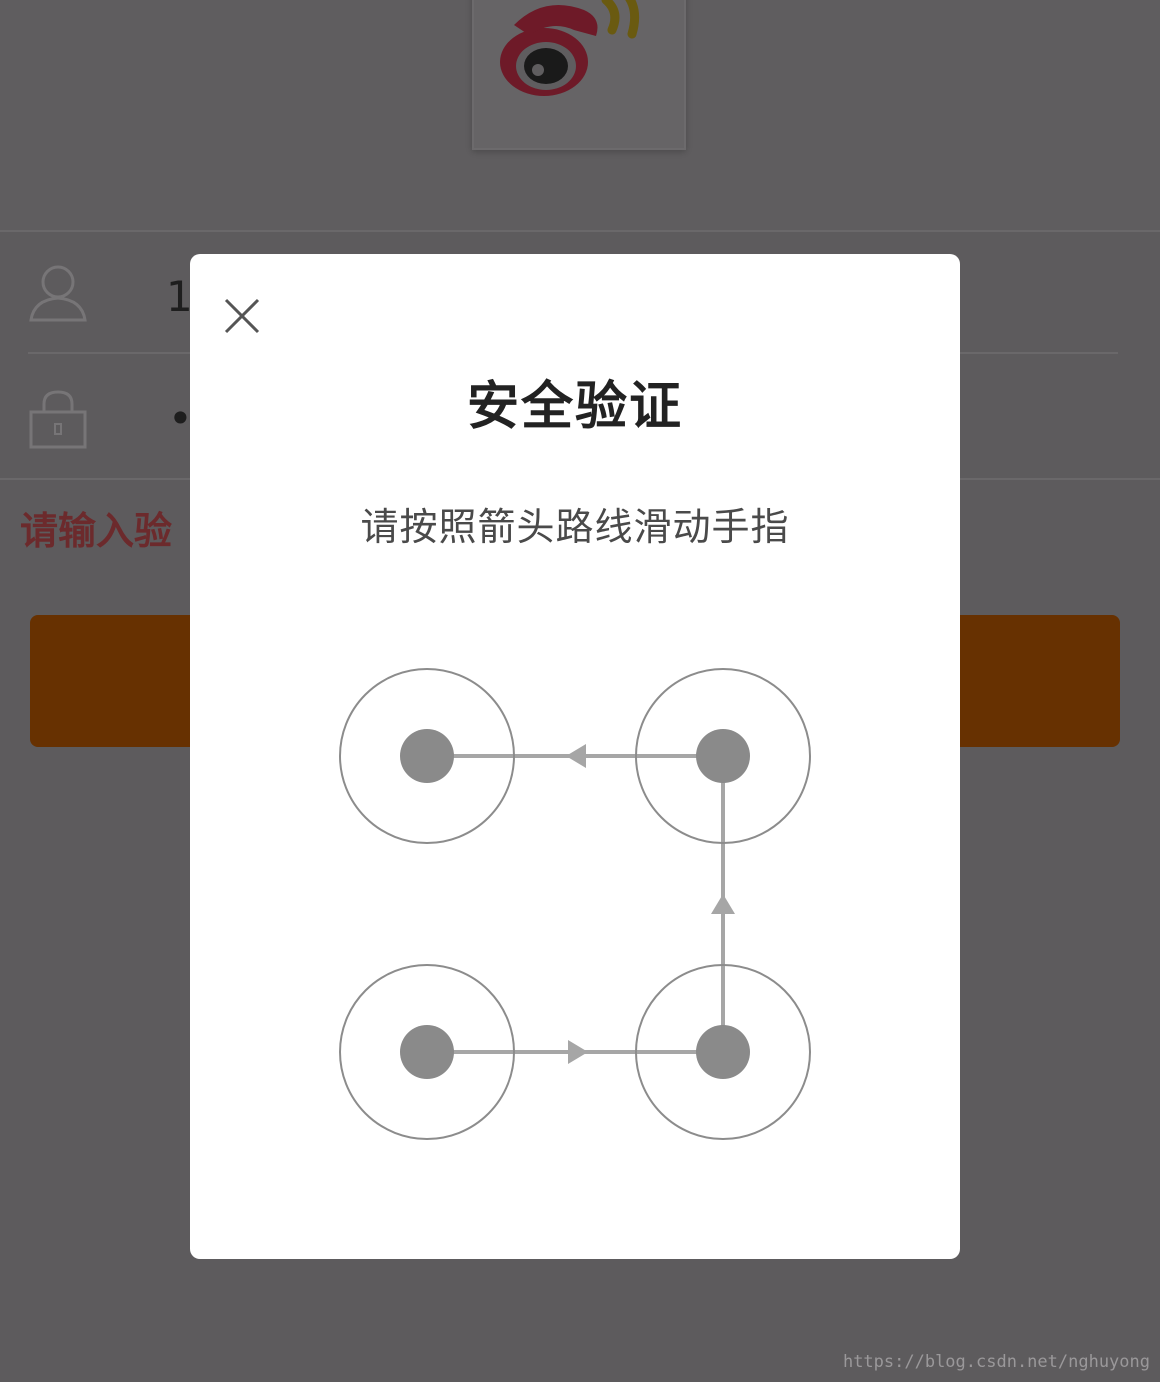 The image size is (1160, 1382). What do you see at coordinates (575, 904) in the screenshot?
I see `pattern-canvas` at bounding box center [575, 904].